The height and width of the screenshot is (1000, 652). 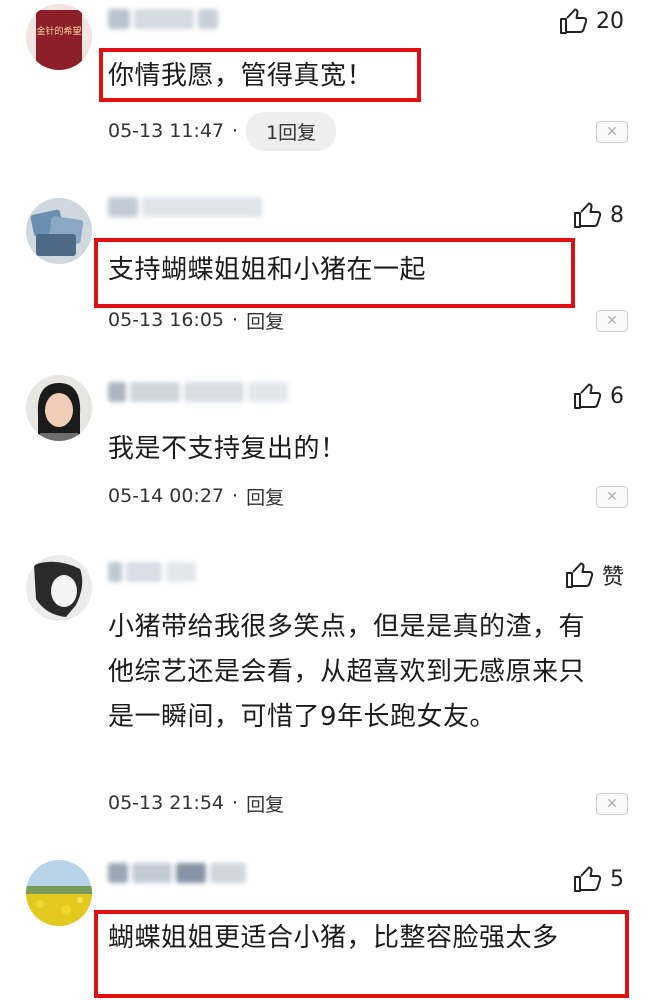 I want to click on woman-avatar-icon, so click(x=59, y=408).